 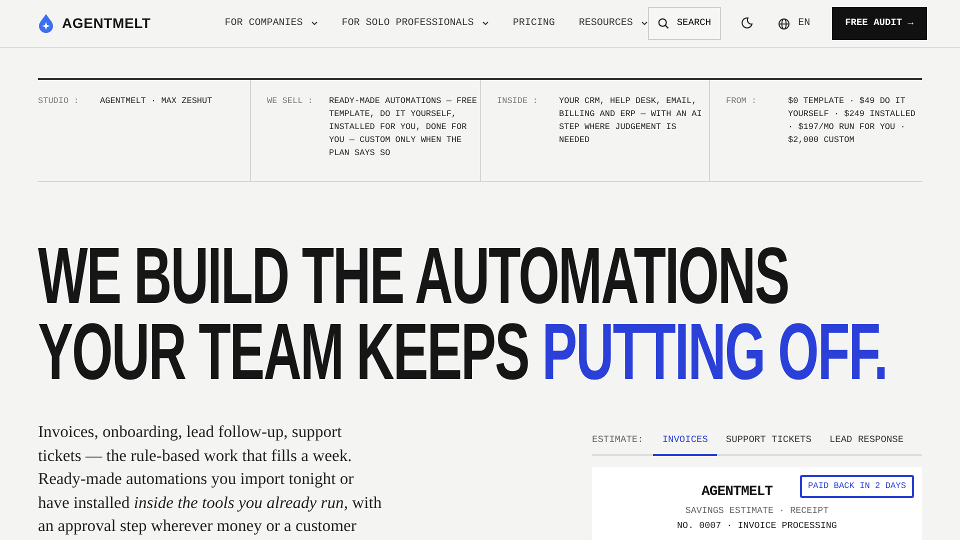 What do you see at coordinates (106, 23) in the screenshot?
I see `brand-name: AGENTMELT` at bounding box center [106, 23].